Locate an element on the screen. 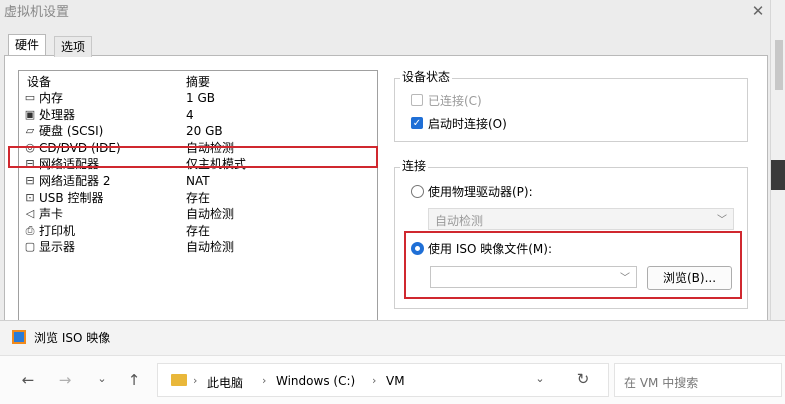 The width and height of the screenshot is (785, 404). background-window-edge is located at coordinates (777, 160).